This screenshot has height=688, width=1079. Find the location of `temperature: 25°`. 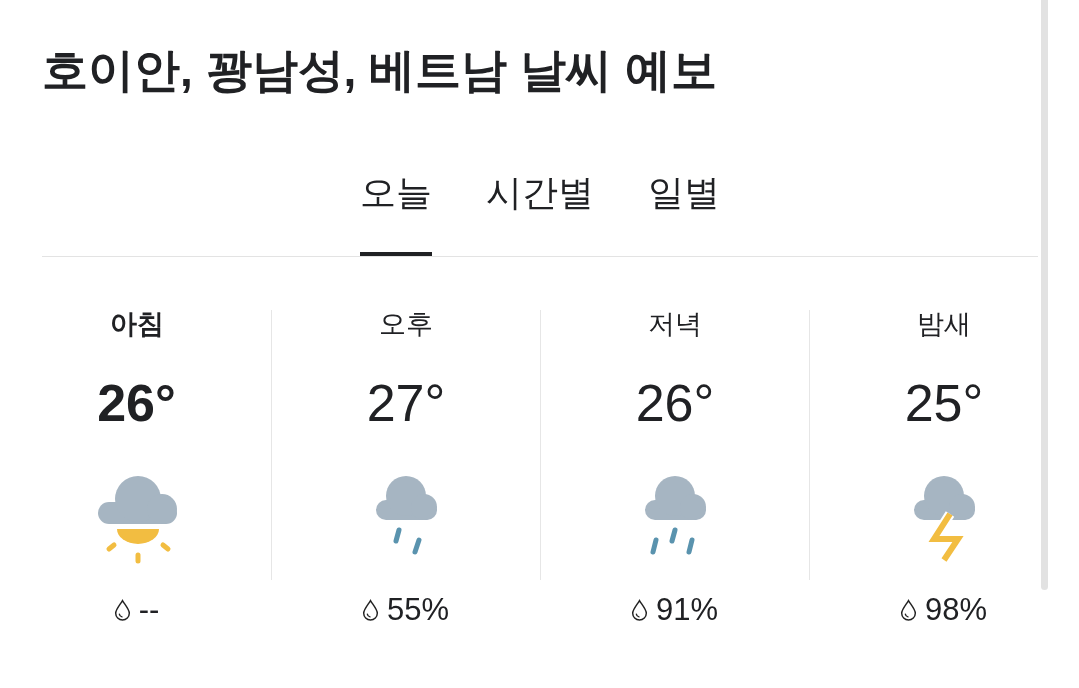

temperature: 25° is located at coordinates (944, 403).